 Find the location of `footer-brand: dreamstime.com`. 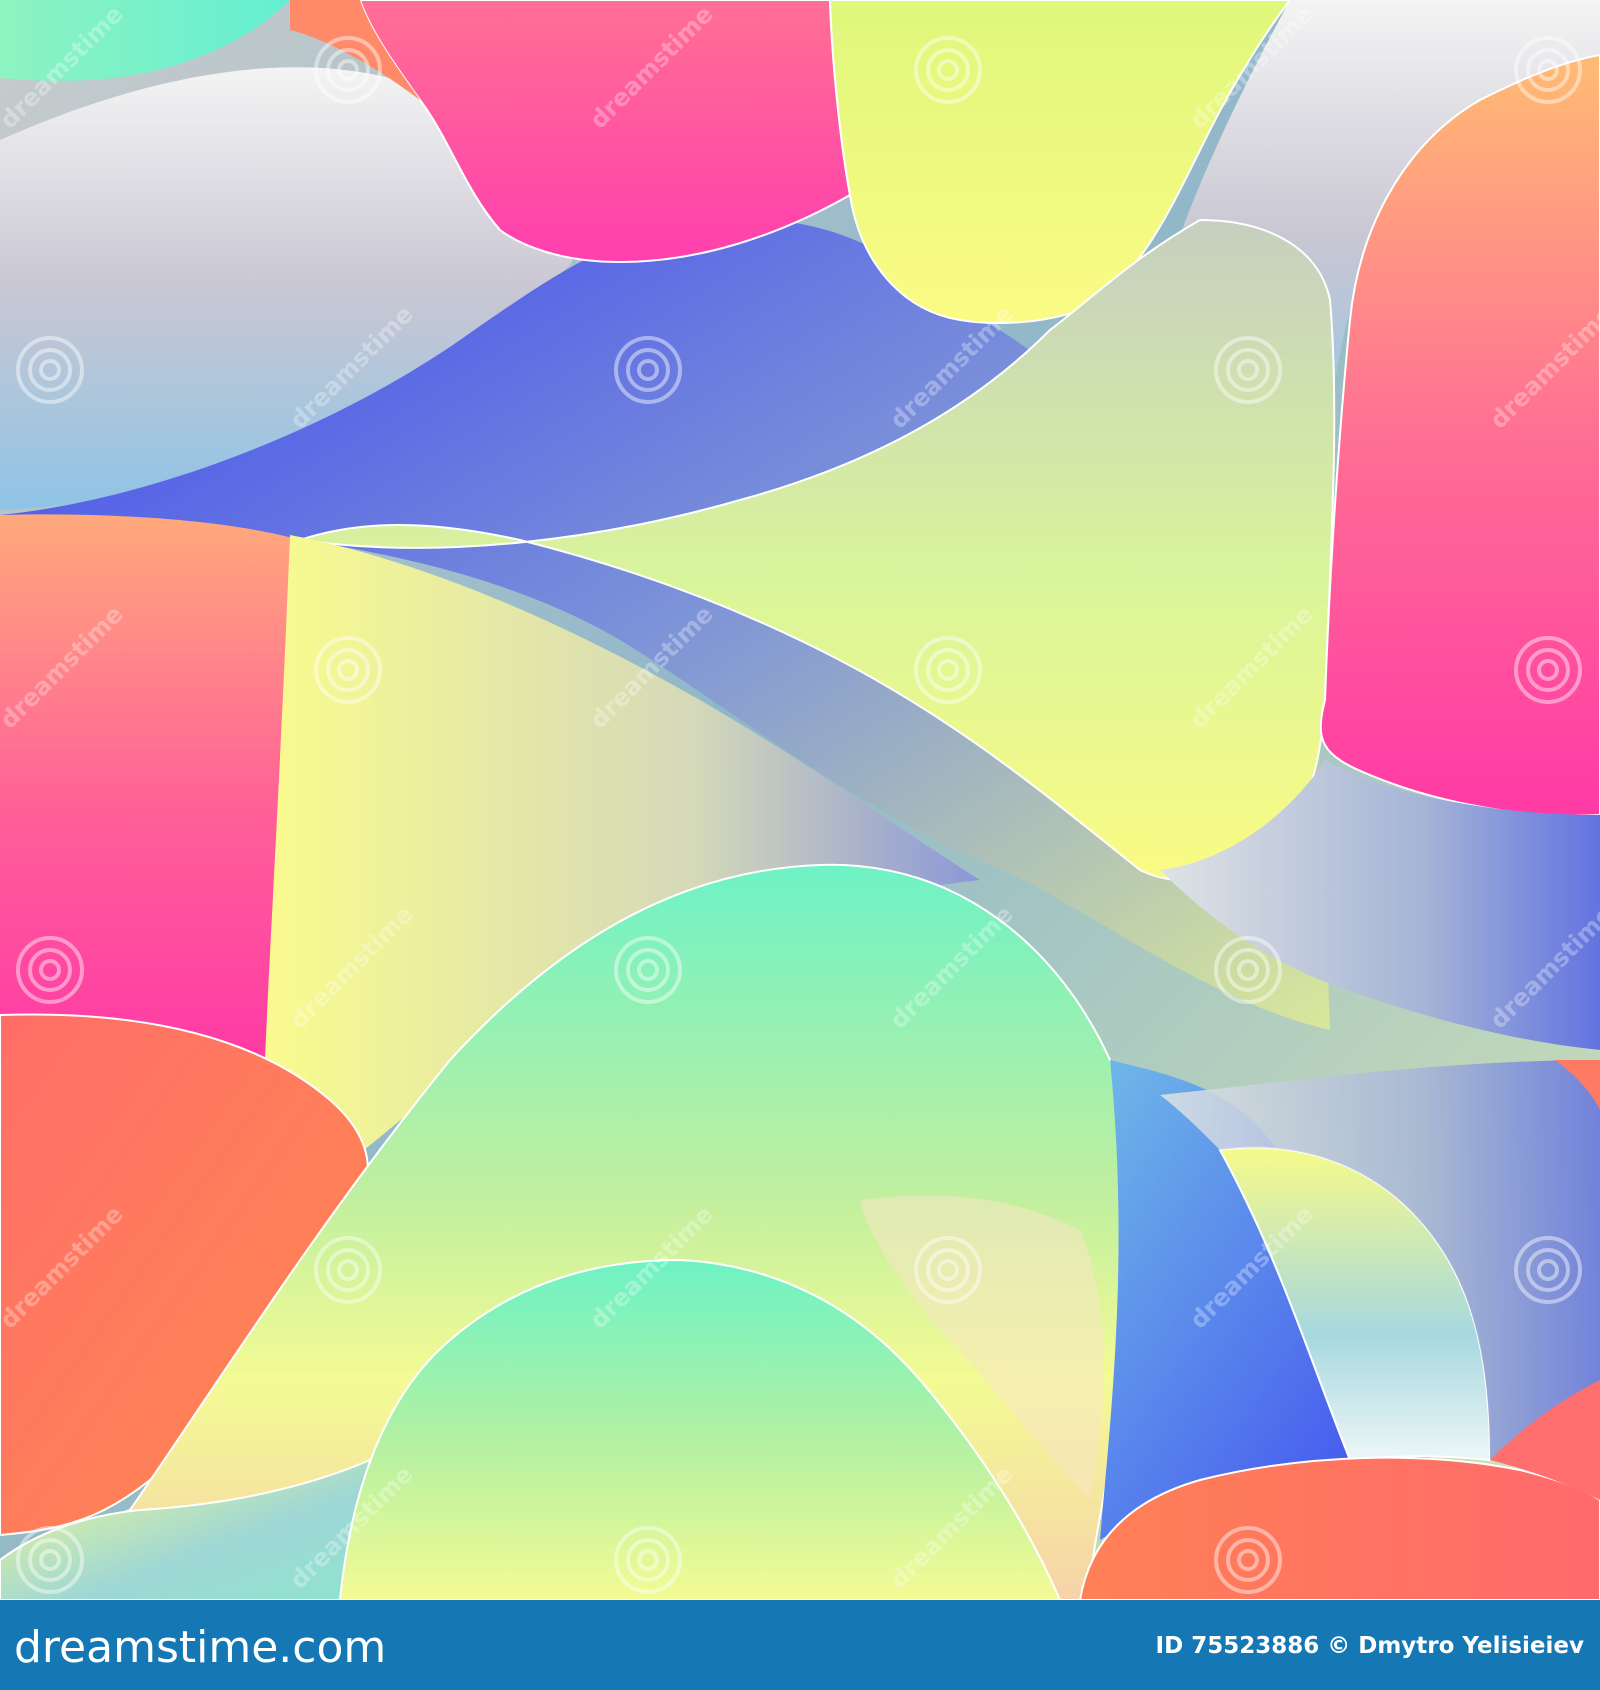

footer-brand: dreamstime.com is located at coordinates (200, 1648).